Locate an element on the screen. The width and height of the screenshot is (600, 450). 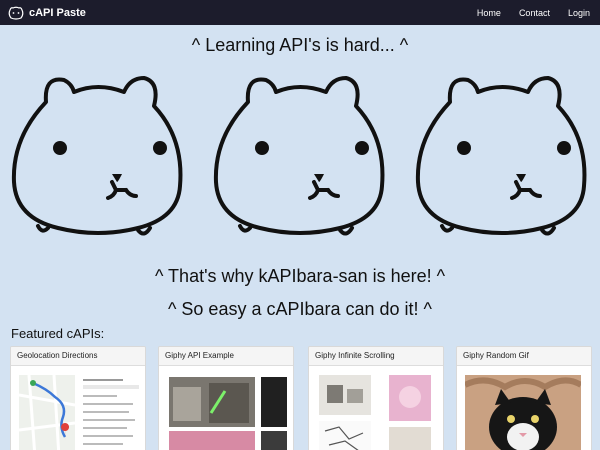
card-giphy-api-example: Giphy API Example is located at coordinates (226, 398).